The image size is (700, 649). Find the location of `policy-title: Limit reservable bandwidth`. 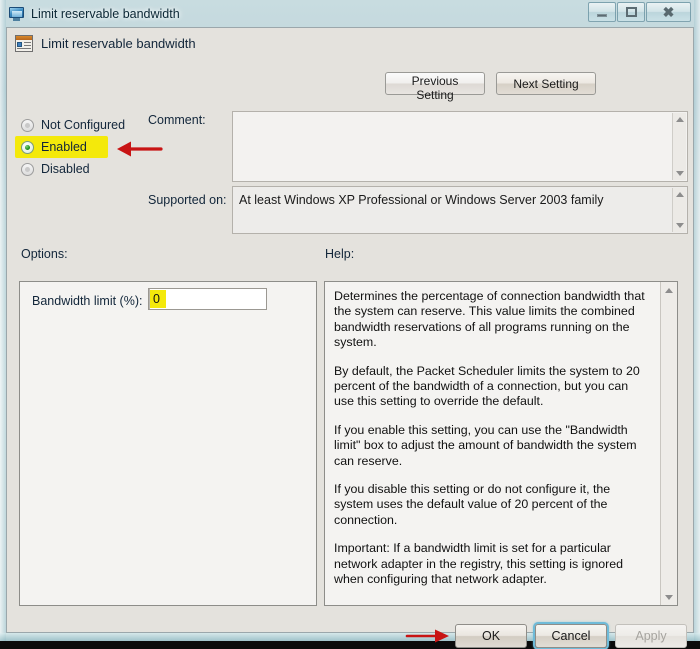

policy-title: Limit reservable bandwidth is located at coordinates (118, 43).